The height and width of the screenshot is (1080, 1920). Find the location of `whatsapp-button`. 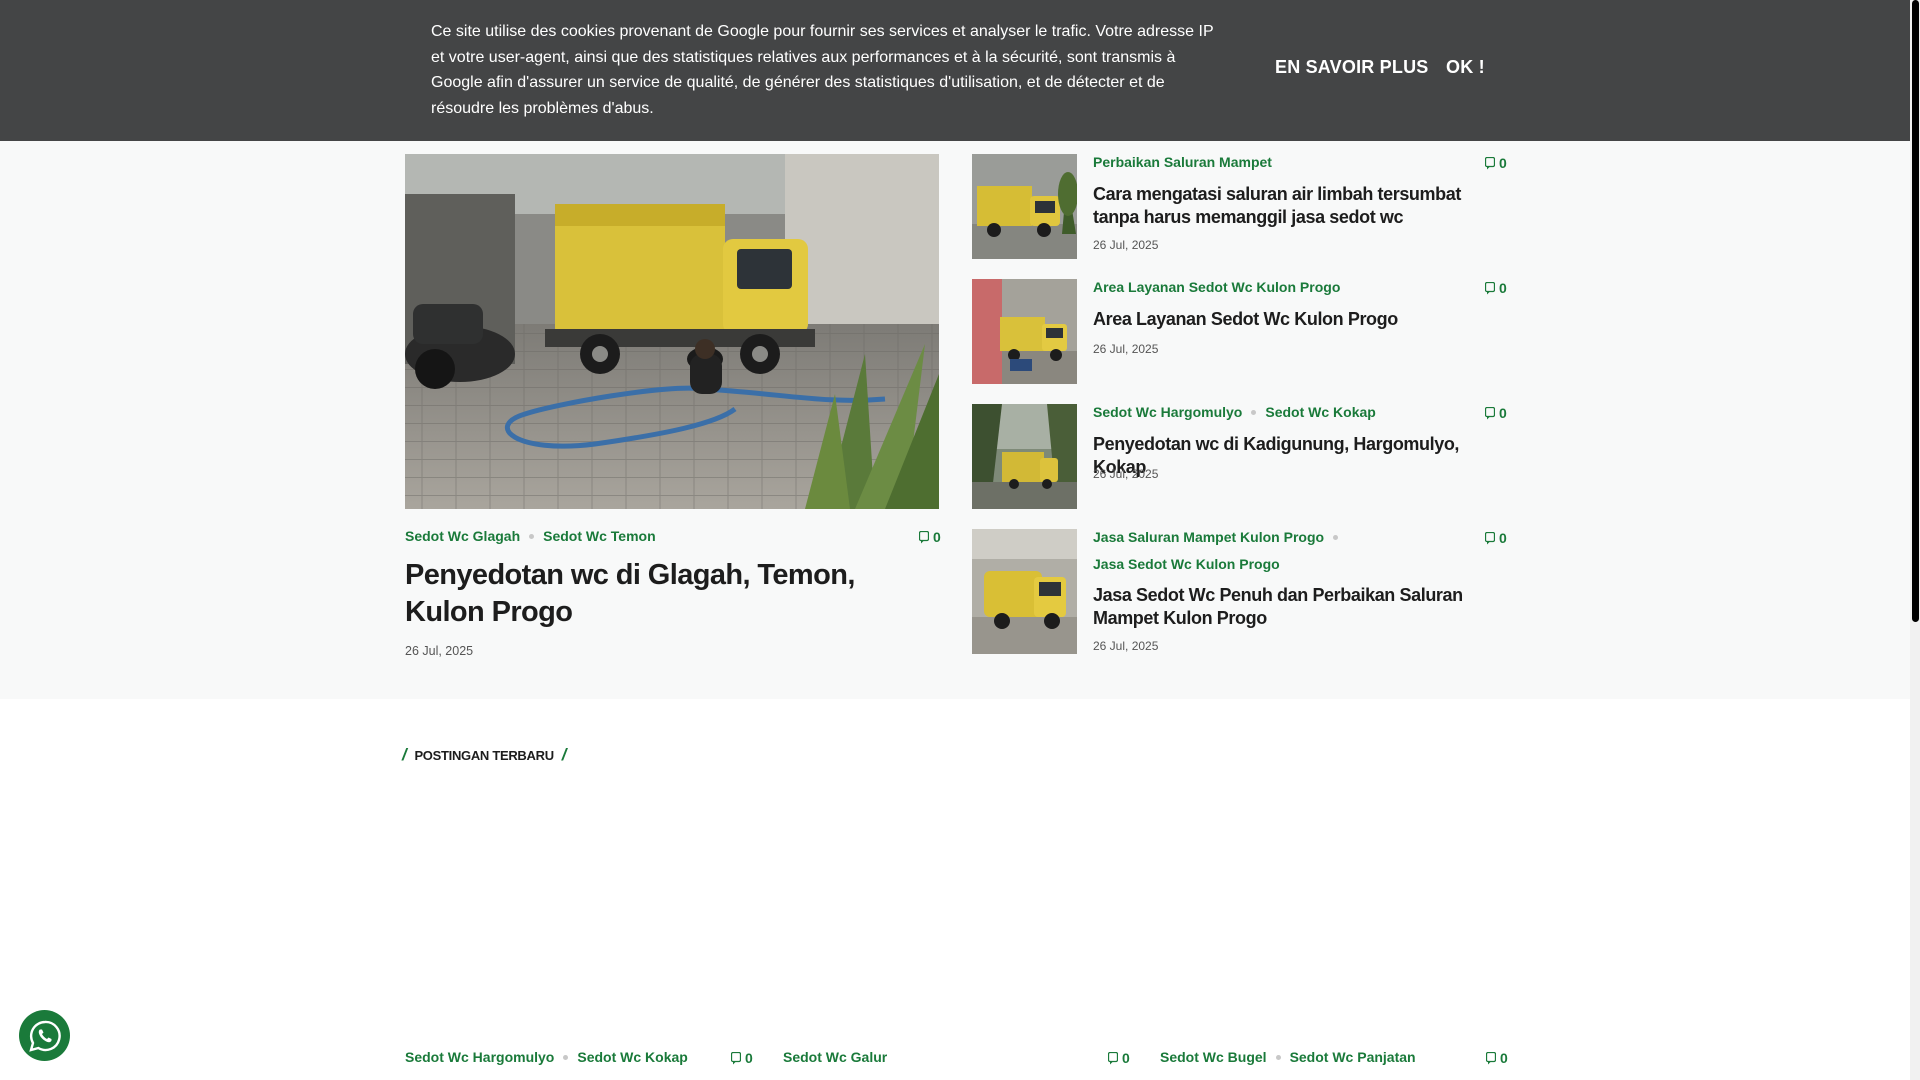

whatsapp-button is located at coordinates (44, 1035).